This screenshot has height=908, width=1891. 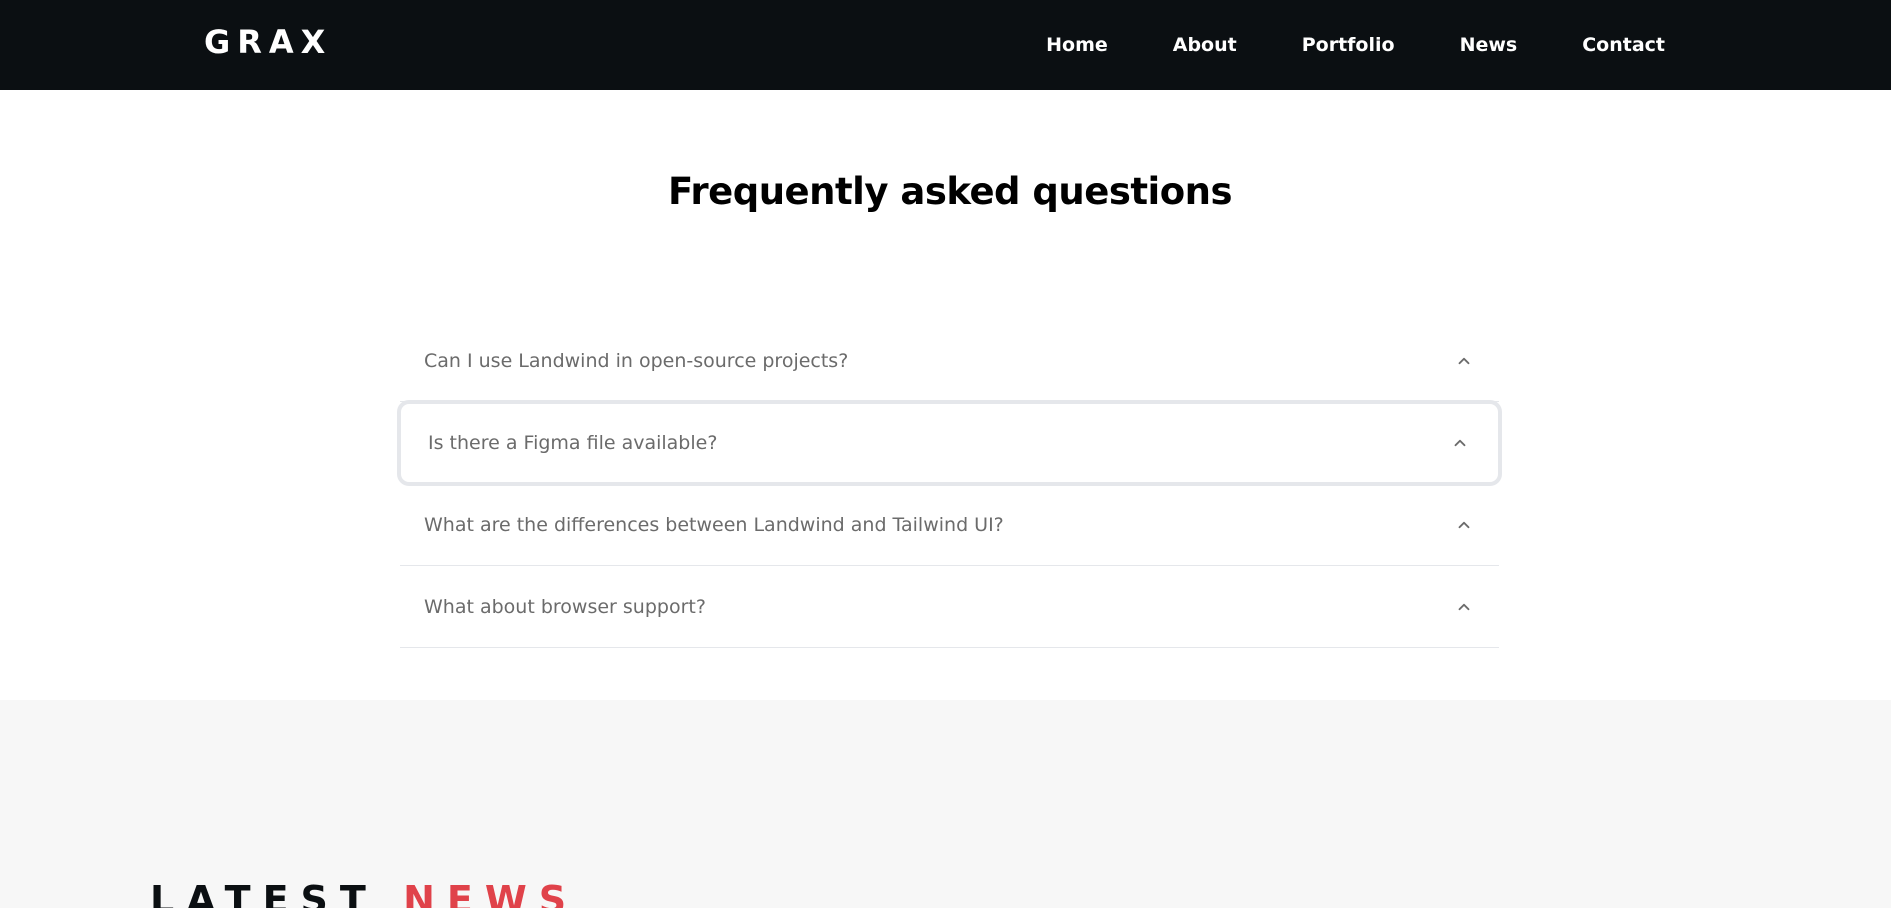 What do you see at coordinates (945, 45) in the screenshot?
I see `top-navbar: GRAX Home About Portfolio News Contact` at bounding box center [945, 45].